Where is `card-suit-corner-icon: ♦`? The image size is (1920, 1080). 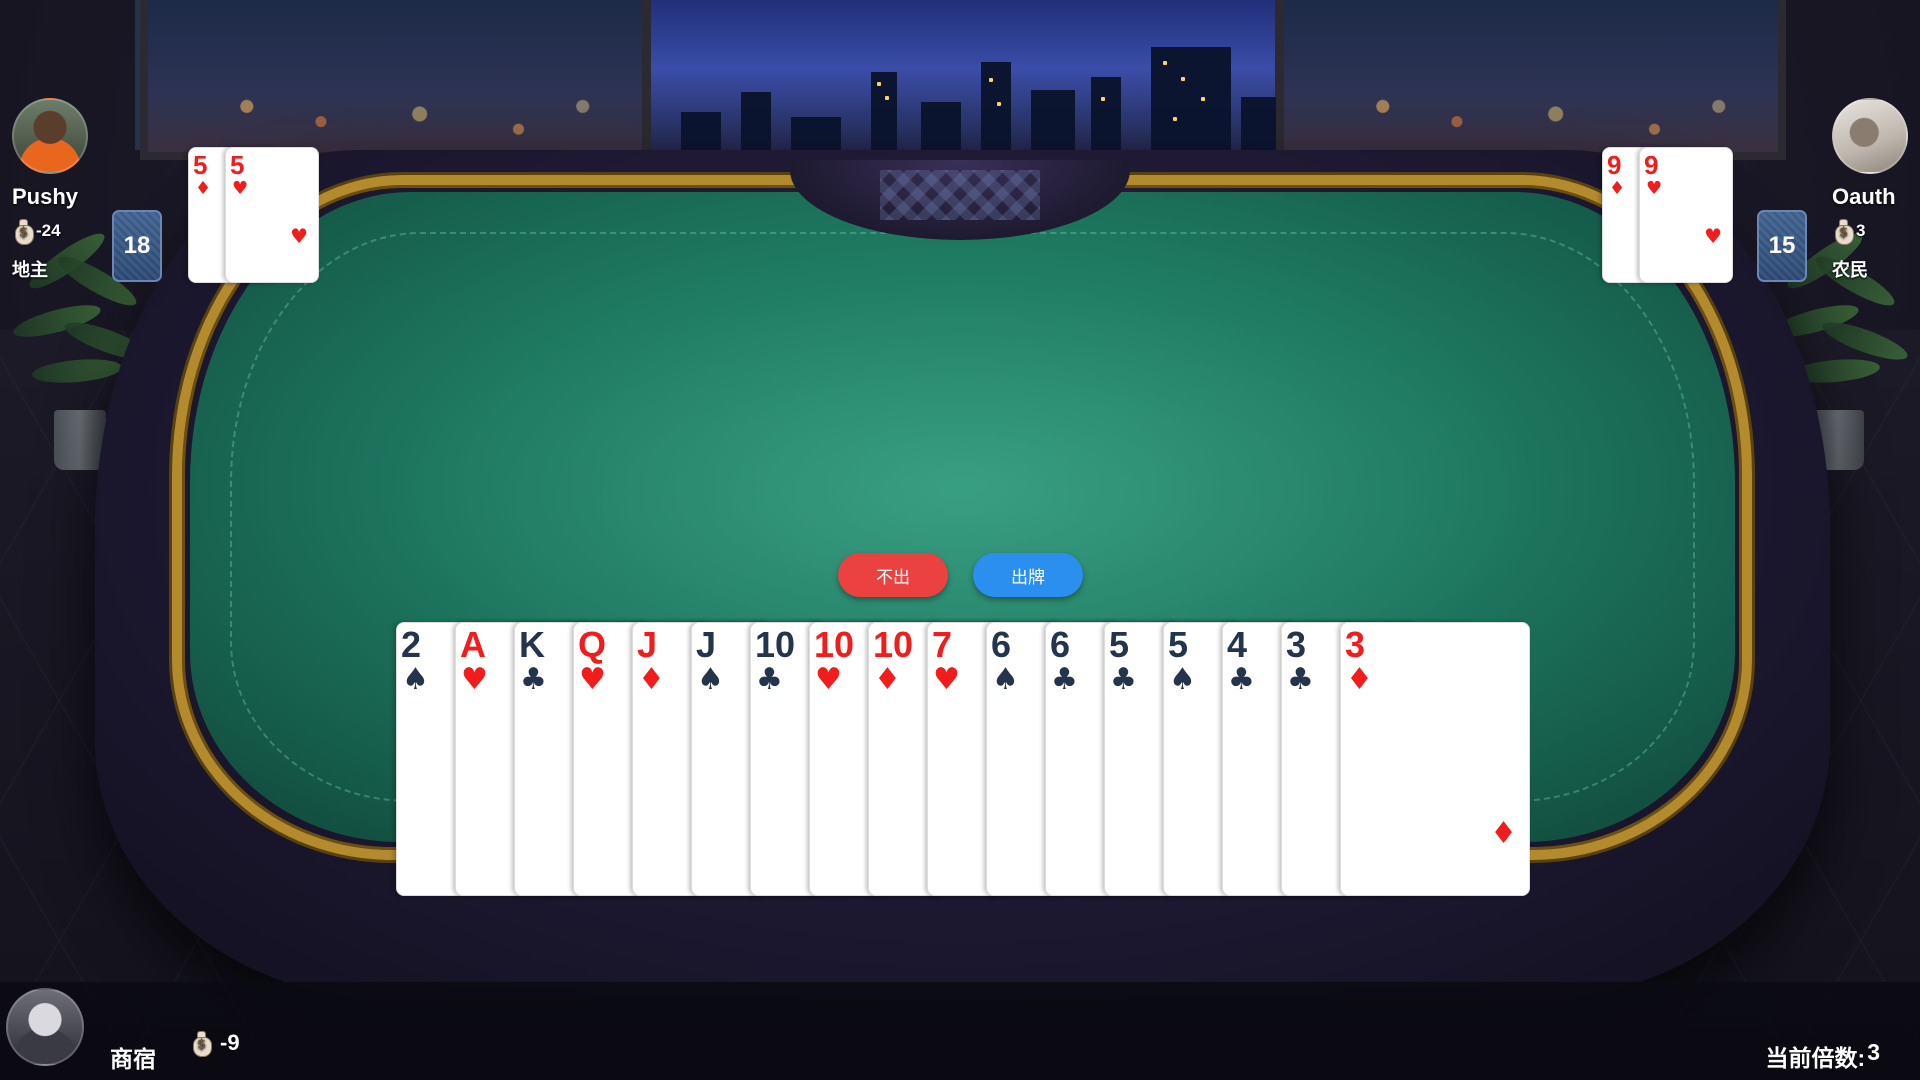 card-suit-corner-icon: ♦ is located at coordinates (1503, 833).